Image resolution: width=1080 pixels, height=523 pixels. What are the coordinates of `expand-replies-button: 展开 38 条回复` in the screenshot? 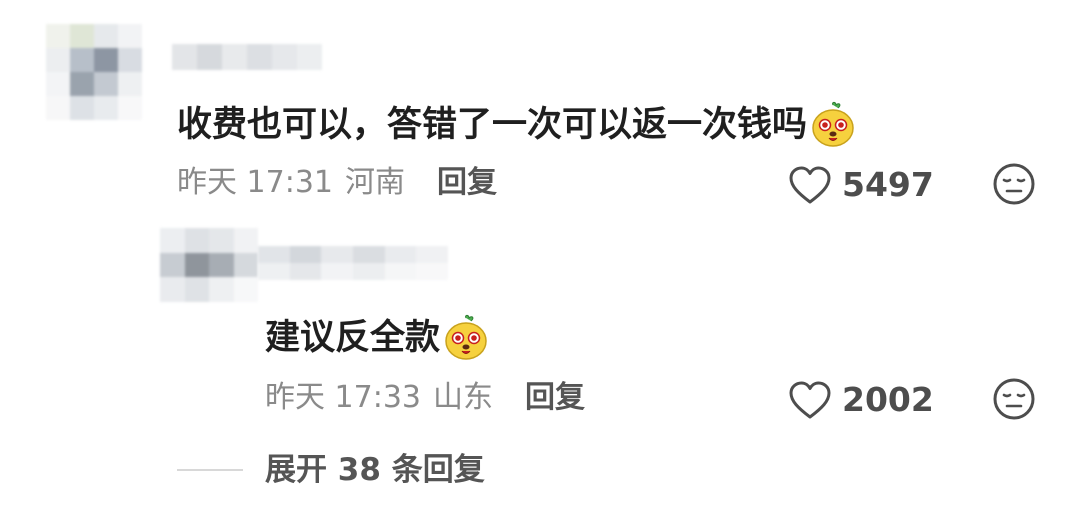 It's located at (331, 470).